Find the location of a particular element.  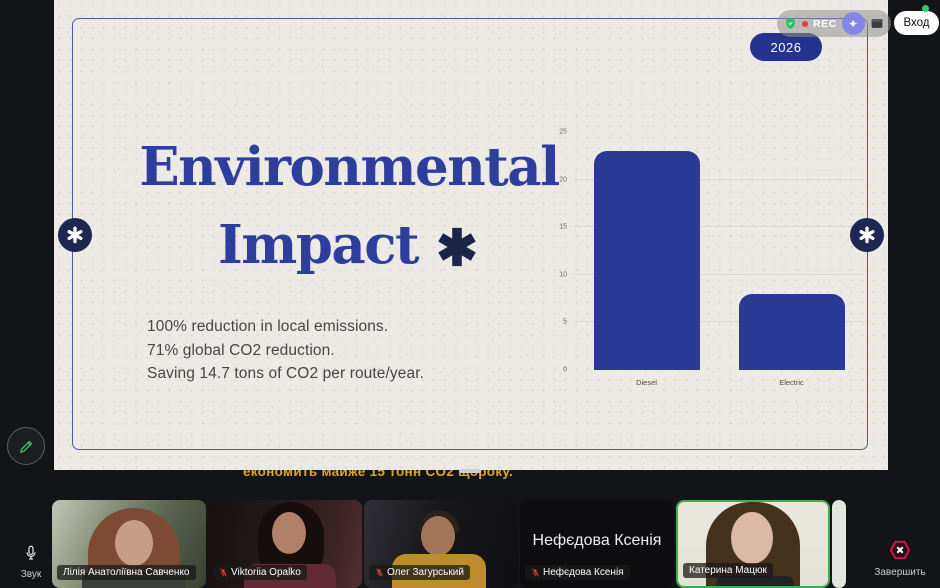

sparkle-ai-button: ✦ is located at coordinates (853, 23).